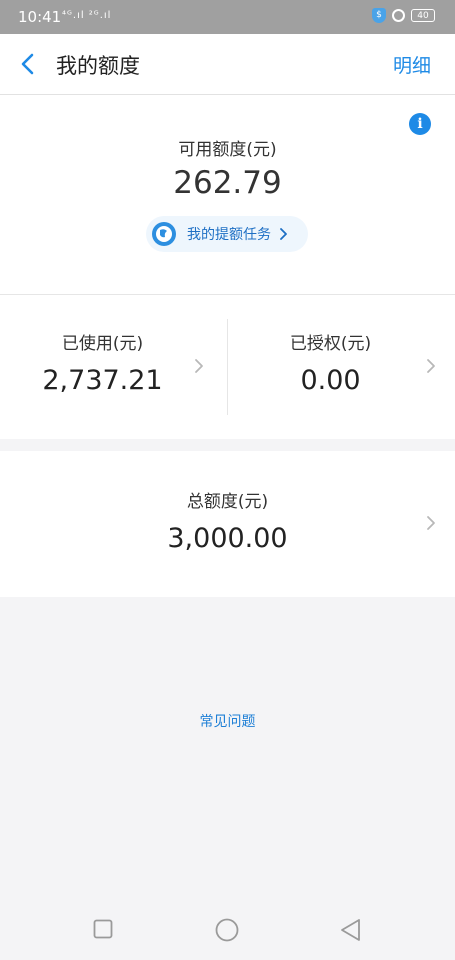  What do you see at coordinates (420, 124) in the screenshot?
I see `info-icon: i` at bounding box center [420, 124].